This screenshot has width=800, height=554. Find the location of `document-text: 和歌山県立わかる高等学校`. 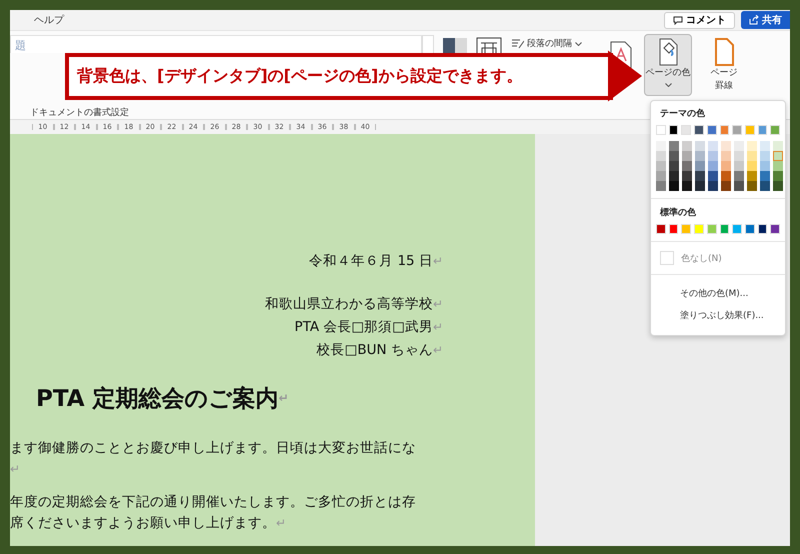

document-text: 和歌山県立わかる高等学校 is located at coordinates (348, 303).